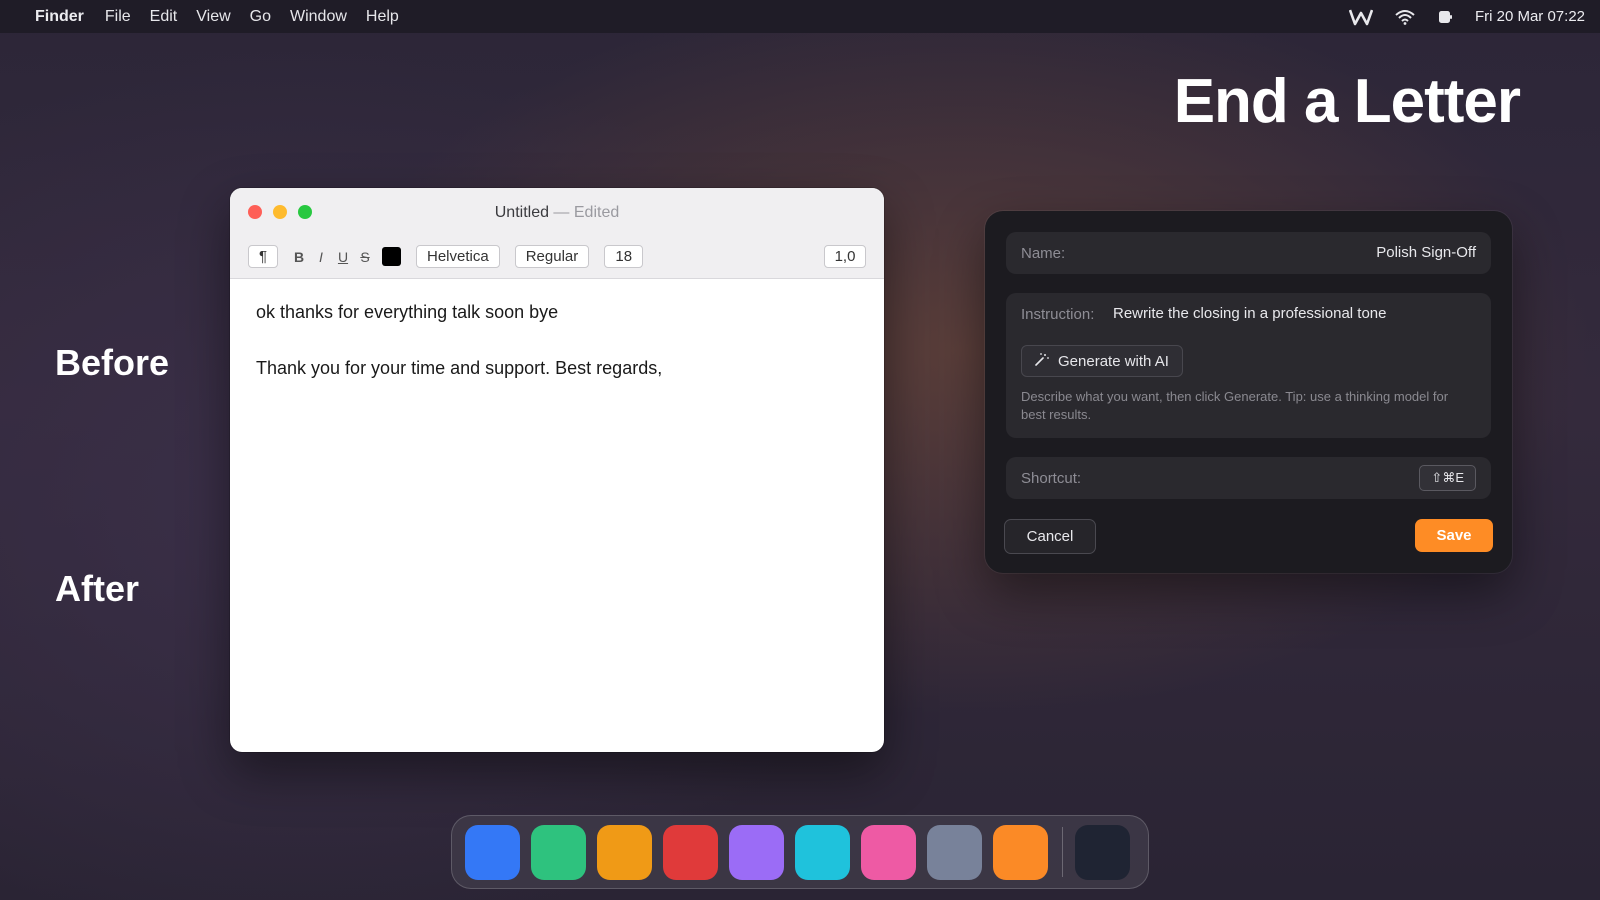 This screenshot has height=900, width=1600. I want to click on page-headline: End a Letter, so click(1347, 101).